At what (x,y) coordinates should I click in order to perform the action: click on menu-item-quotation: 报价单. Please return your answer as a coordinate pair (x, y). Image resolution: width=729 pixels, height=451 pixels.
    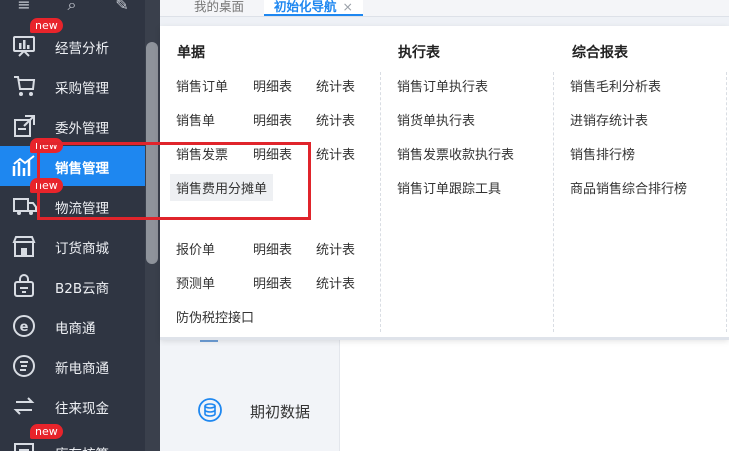
    Looking at the image, I should click on (195, 248).